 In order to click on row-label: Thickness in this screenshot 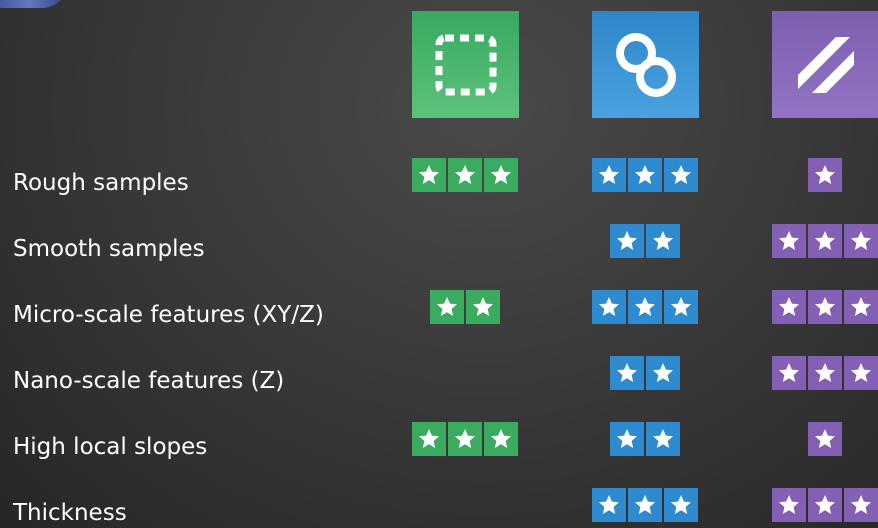, I will do `click(70, 513)`.